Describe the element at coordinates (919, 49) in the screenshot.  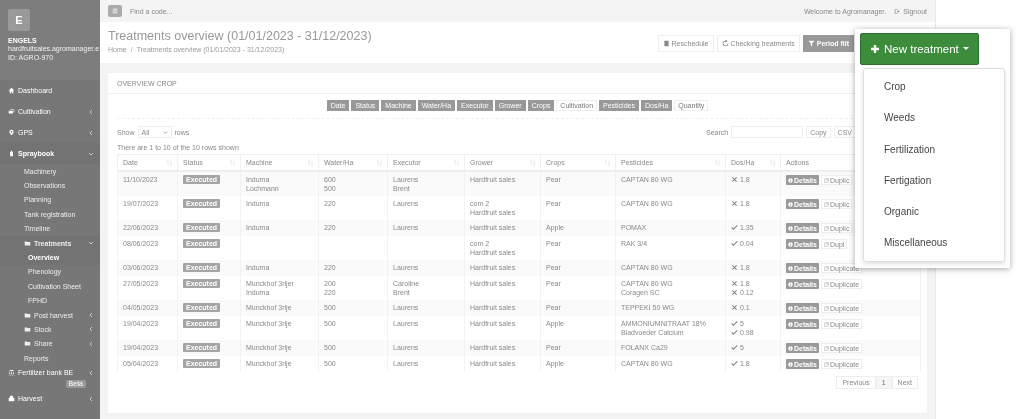
I see `new-treatment-button: New treatment` at that location.